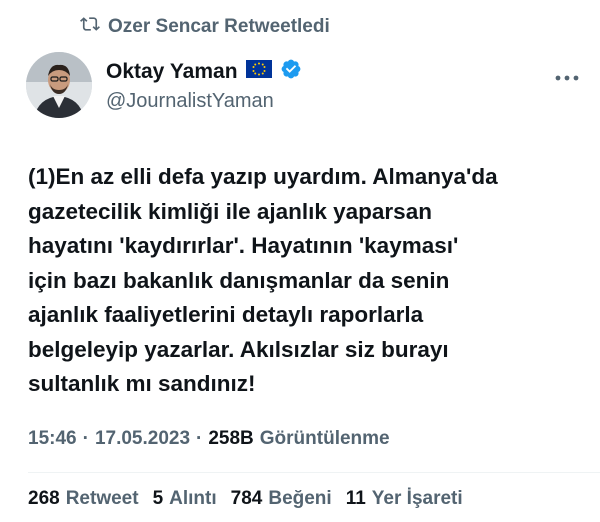  Describe the element at coordinates (102, 498) in the screenshot. I see `retweets-label: Retweet` at that location.